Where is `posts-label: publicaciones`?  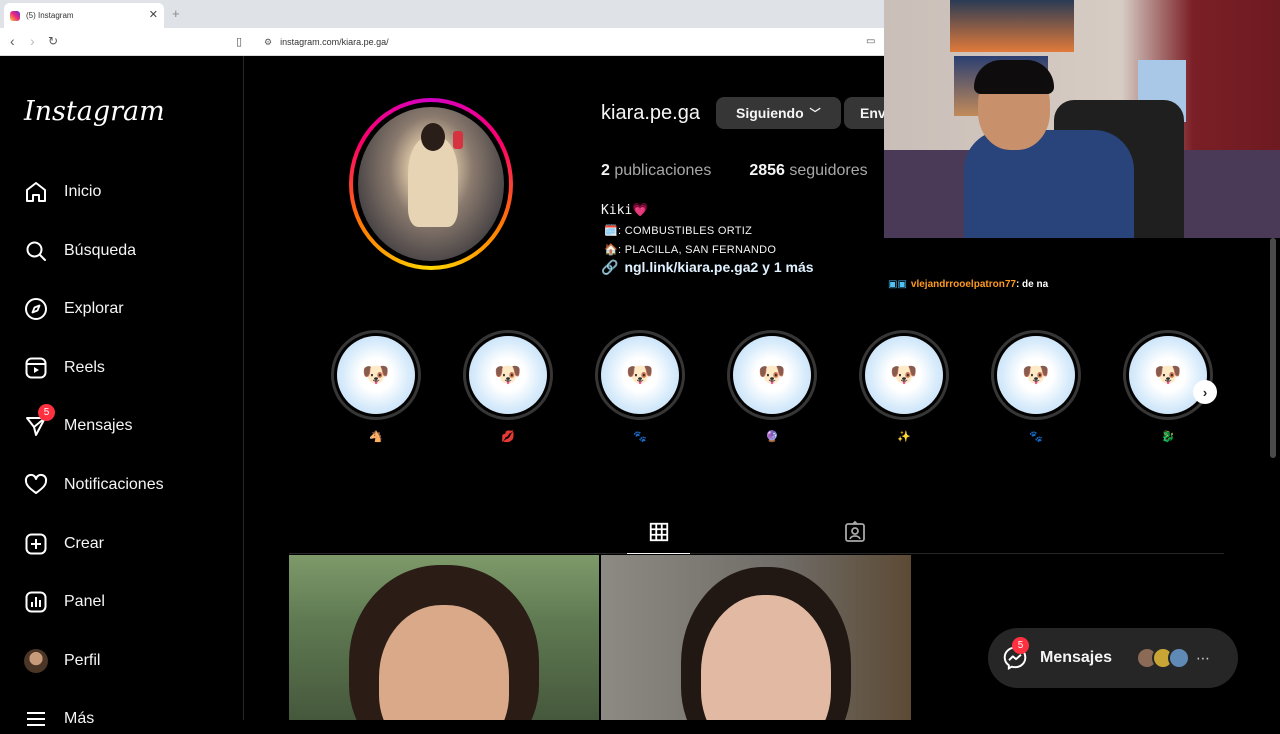 posts-label: publicaciones is located at coordinates (663, 170).